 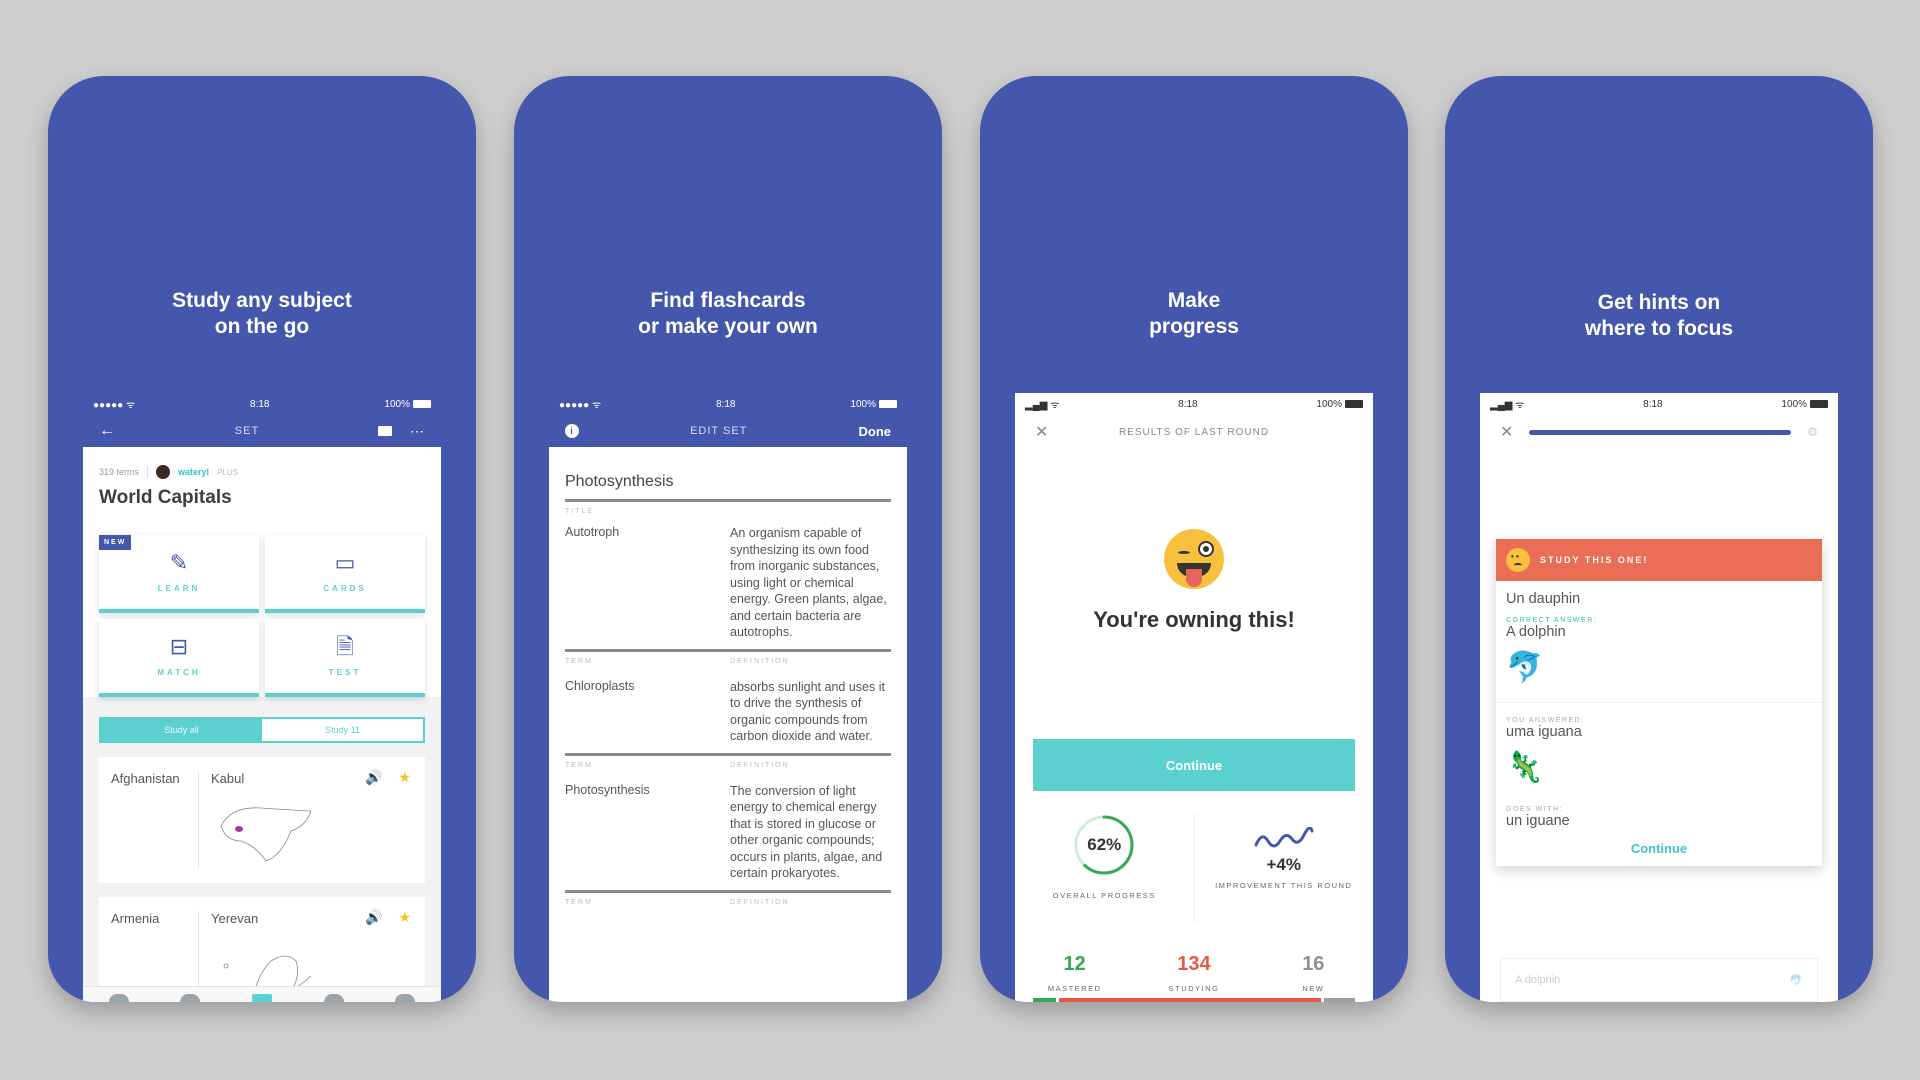 What do you see at coordinates (405, 998) in the screenshot?
I see `tab-settings-icon` at bounding box center [405, 998].